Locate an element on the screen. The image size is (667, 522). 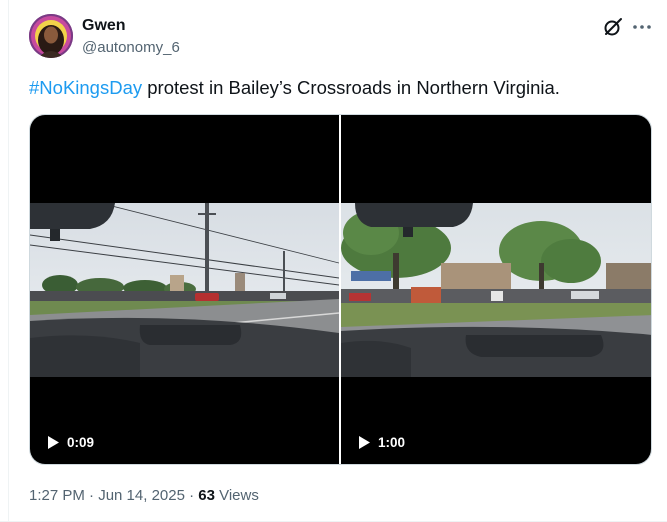
avatar is located at coordinates (51, 36).